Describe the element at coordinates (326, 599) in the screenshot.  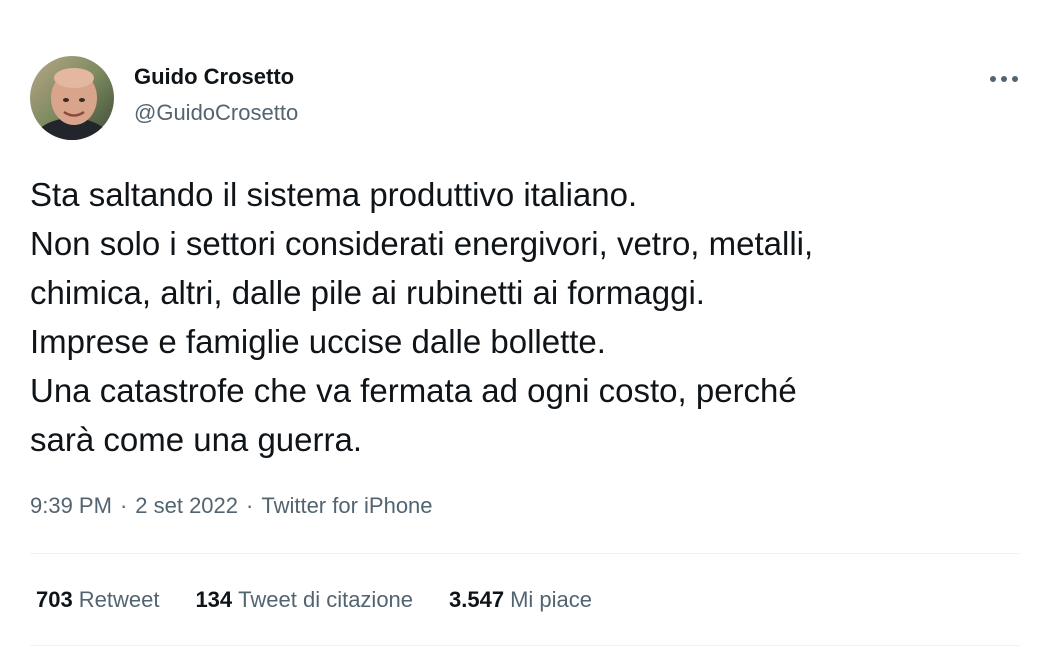
I see `quotes-label: Tweet di citazione` at that location.